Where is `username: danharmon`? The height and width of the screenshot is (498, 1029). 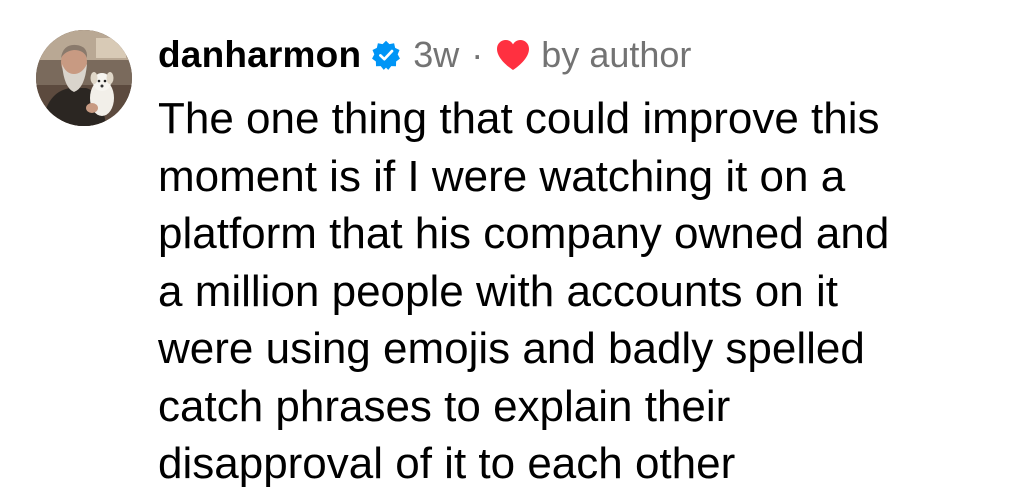 username: danharmon is located at coordinates (259, 55).